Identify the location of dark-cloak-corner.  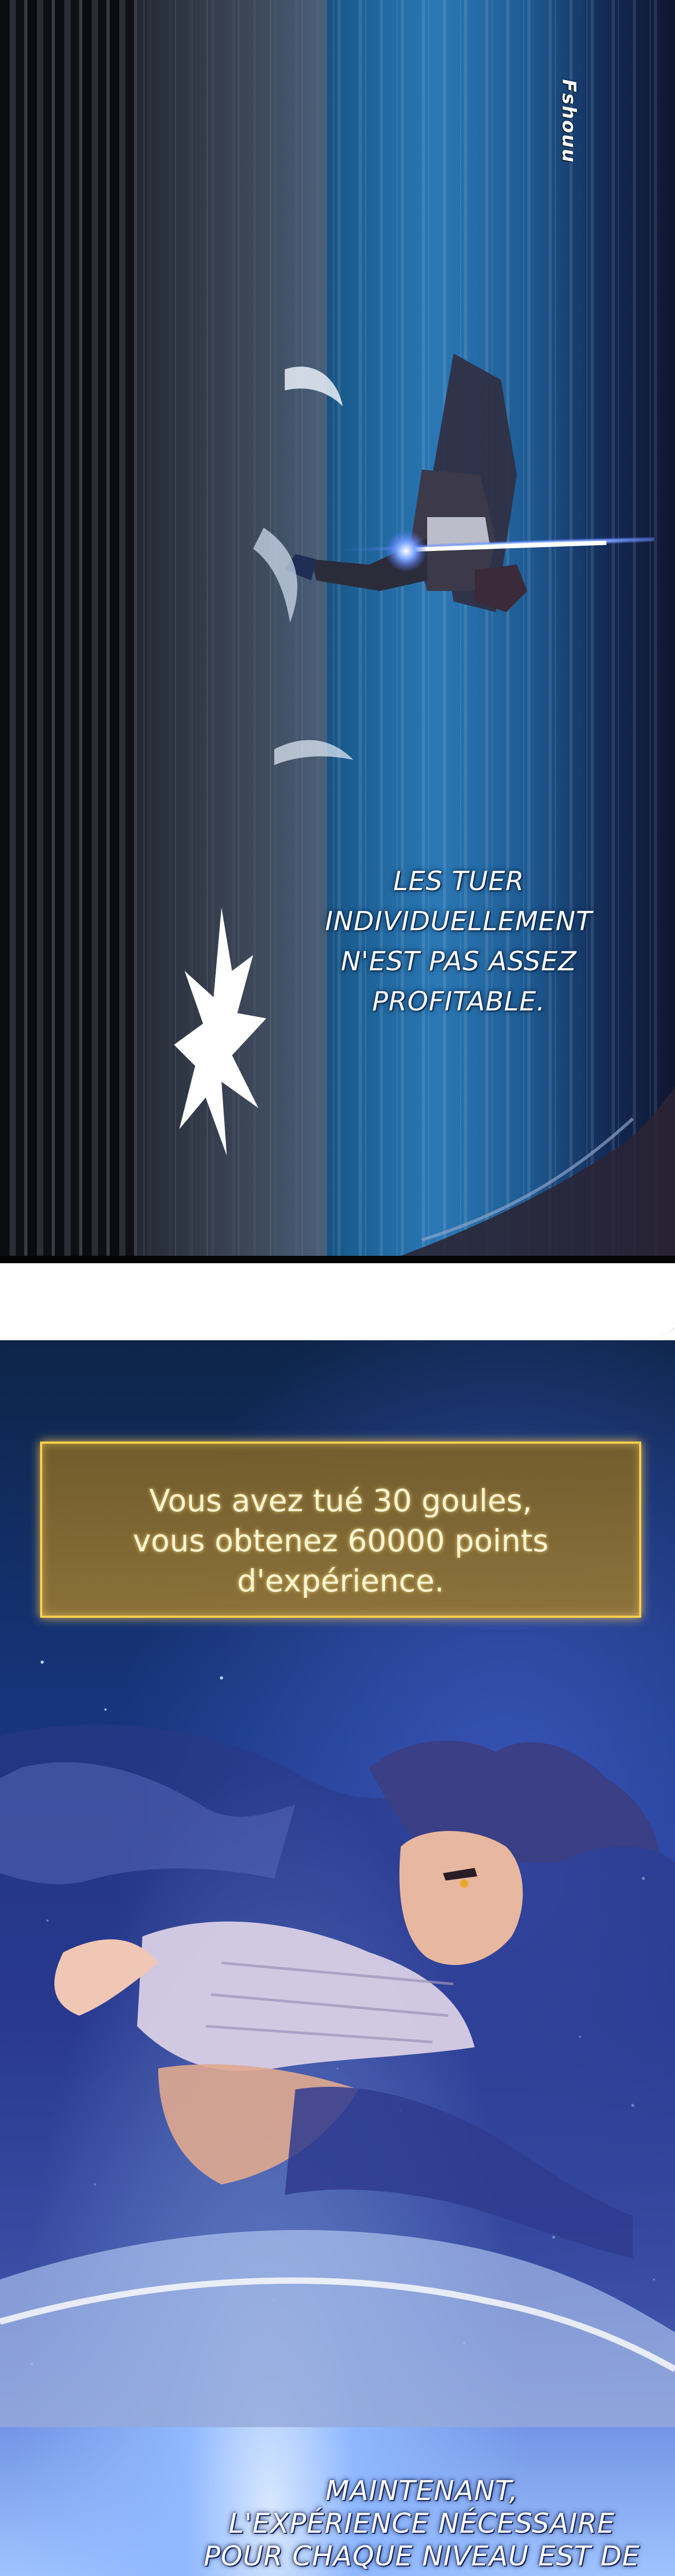
(538, 1171).